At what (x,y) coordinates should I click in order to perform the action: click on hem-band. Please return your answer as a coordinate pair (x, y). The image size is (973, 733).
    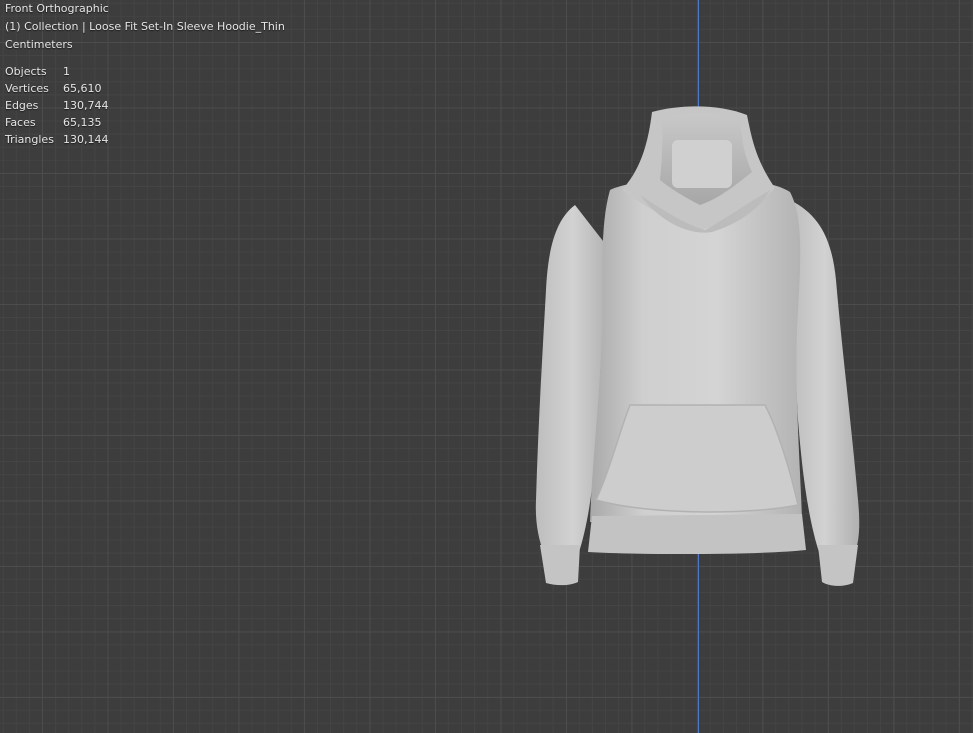
    Looking at the image, I should click on (697, 534).